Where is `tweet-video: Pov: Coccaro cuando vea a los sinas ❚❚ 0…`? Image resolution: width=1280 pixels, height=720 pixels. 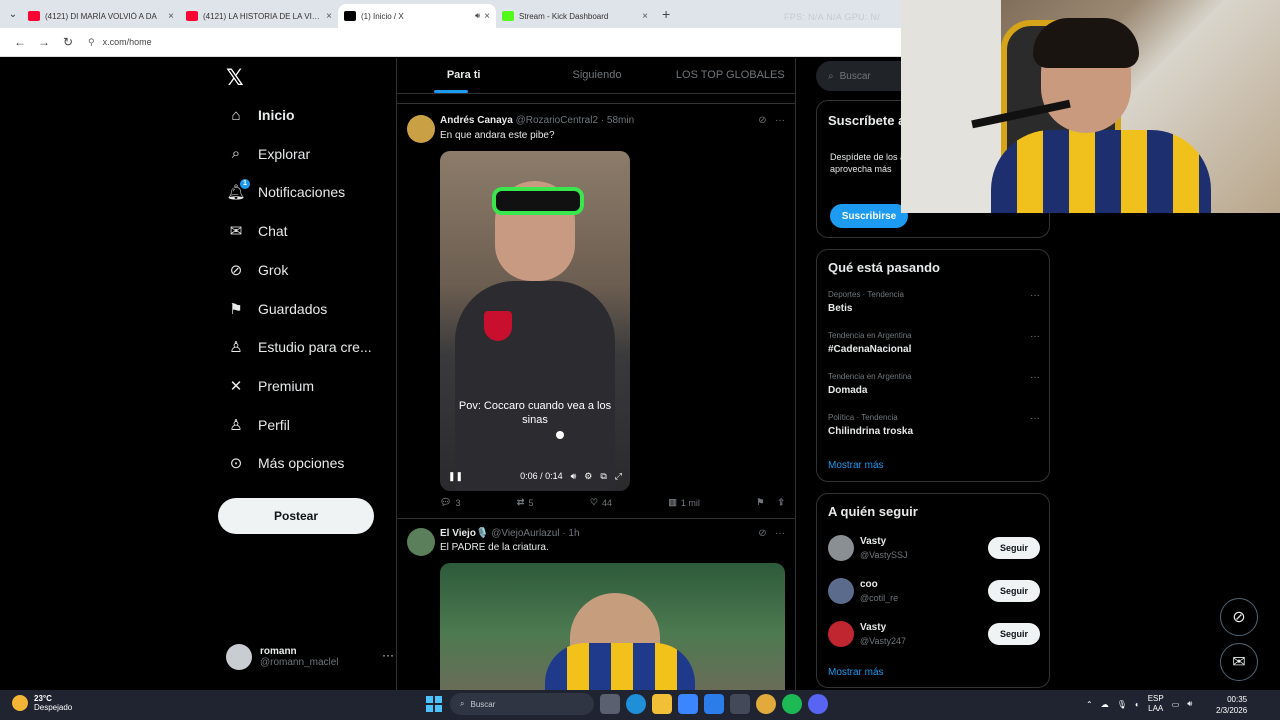
tweet-video: Pov: Coccaro cuando vea a los sinas ❚❚ 0… is located at coordinates (535, 321).